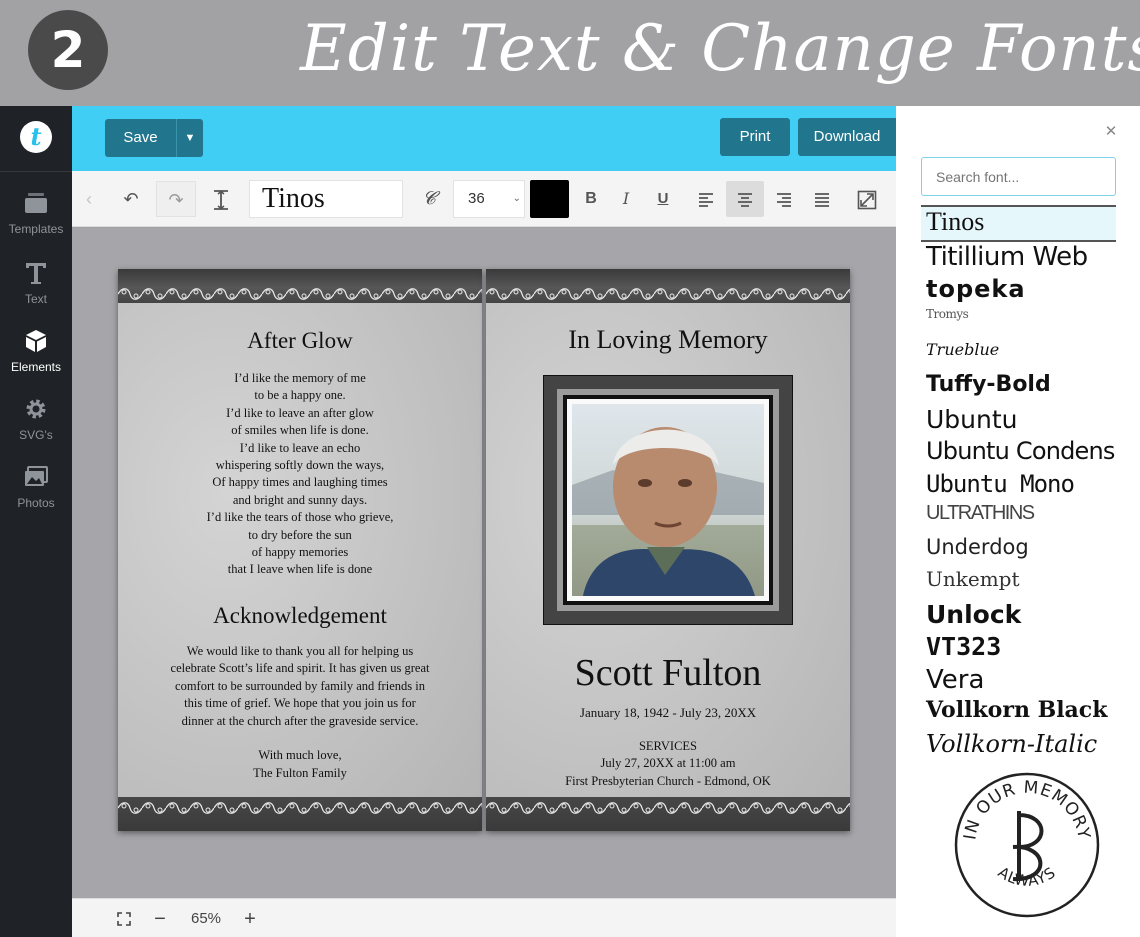  Describe the element at coordinates (1018, 486) in the screenshot. I see `font-option: Ubuntu Mono` at that location.